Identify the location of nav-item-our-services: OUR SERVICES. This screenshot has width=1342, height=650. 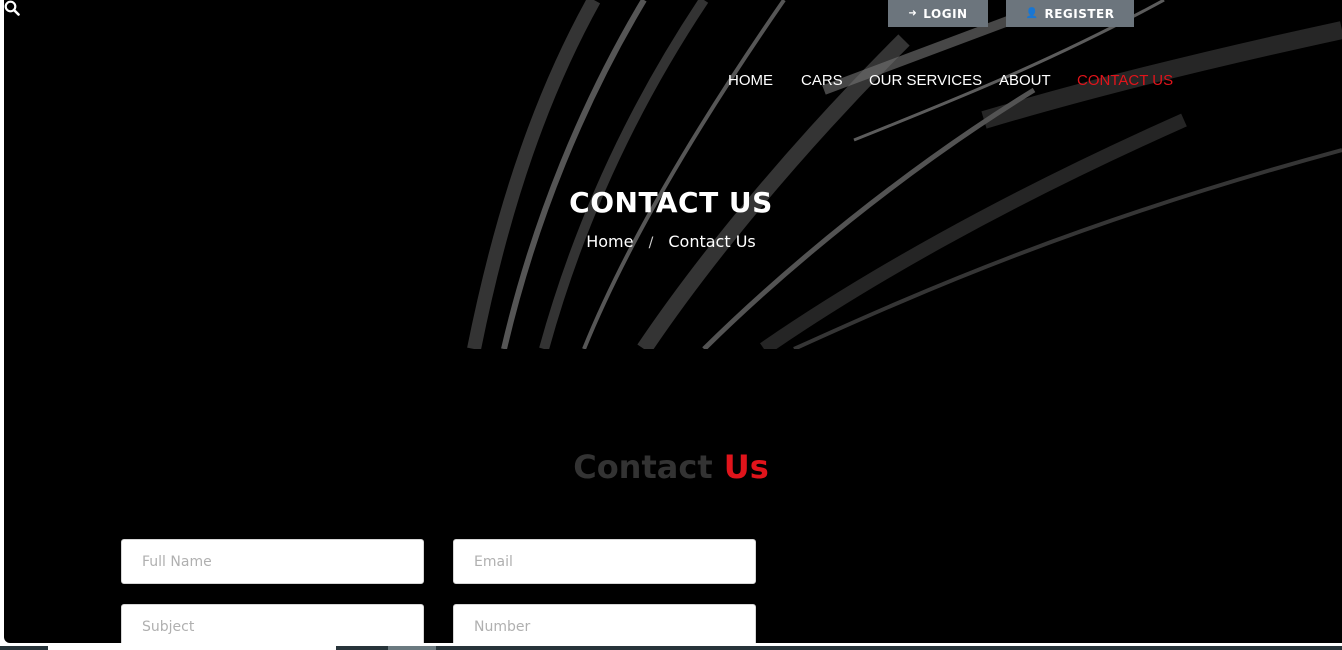
(925, 80).